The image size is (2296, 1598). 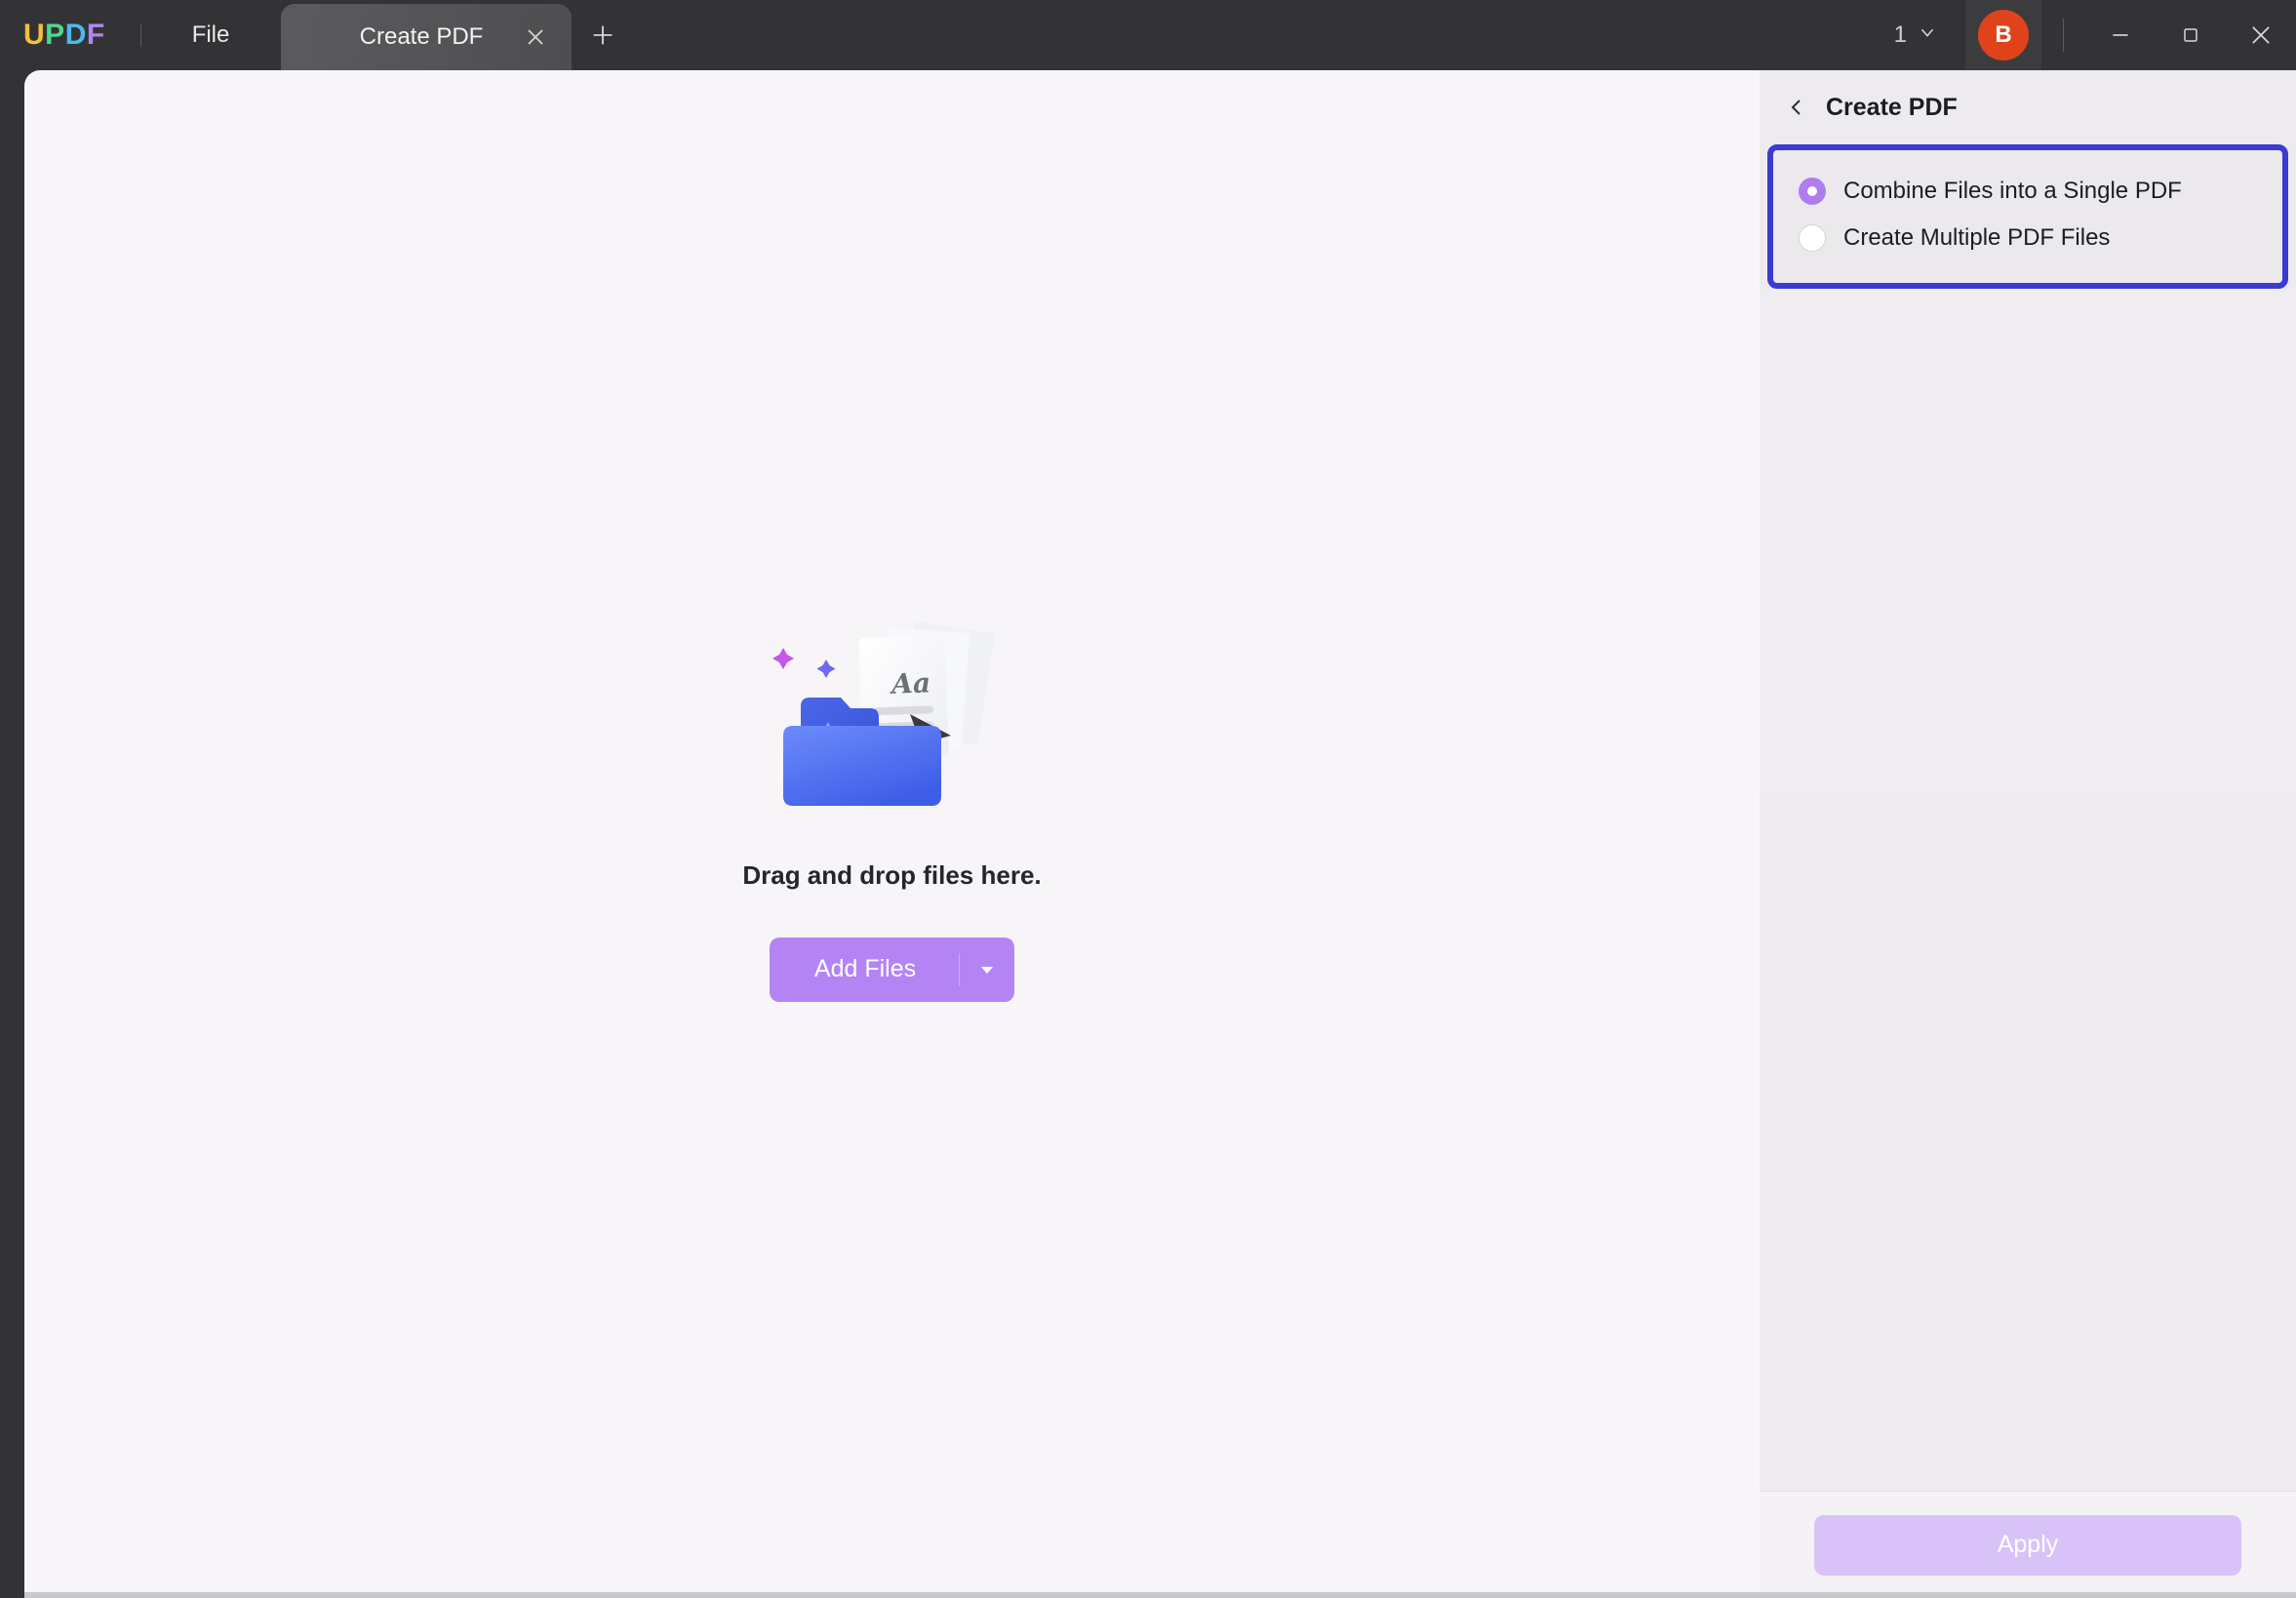 What do you see at coordinates (2012, 191) in the screenshot?
I see `option-combine-single-pdf-label: Combine Files into a Single PDF` at bounding box center [2012, 191].